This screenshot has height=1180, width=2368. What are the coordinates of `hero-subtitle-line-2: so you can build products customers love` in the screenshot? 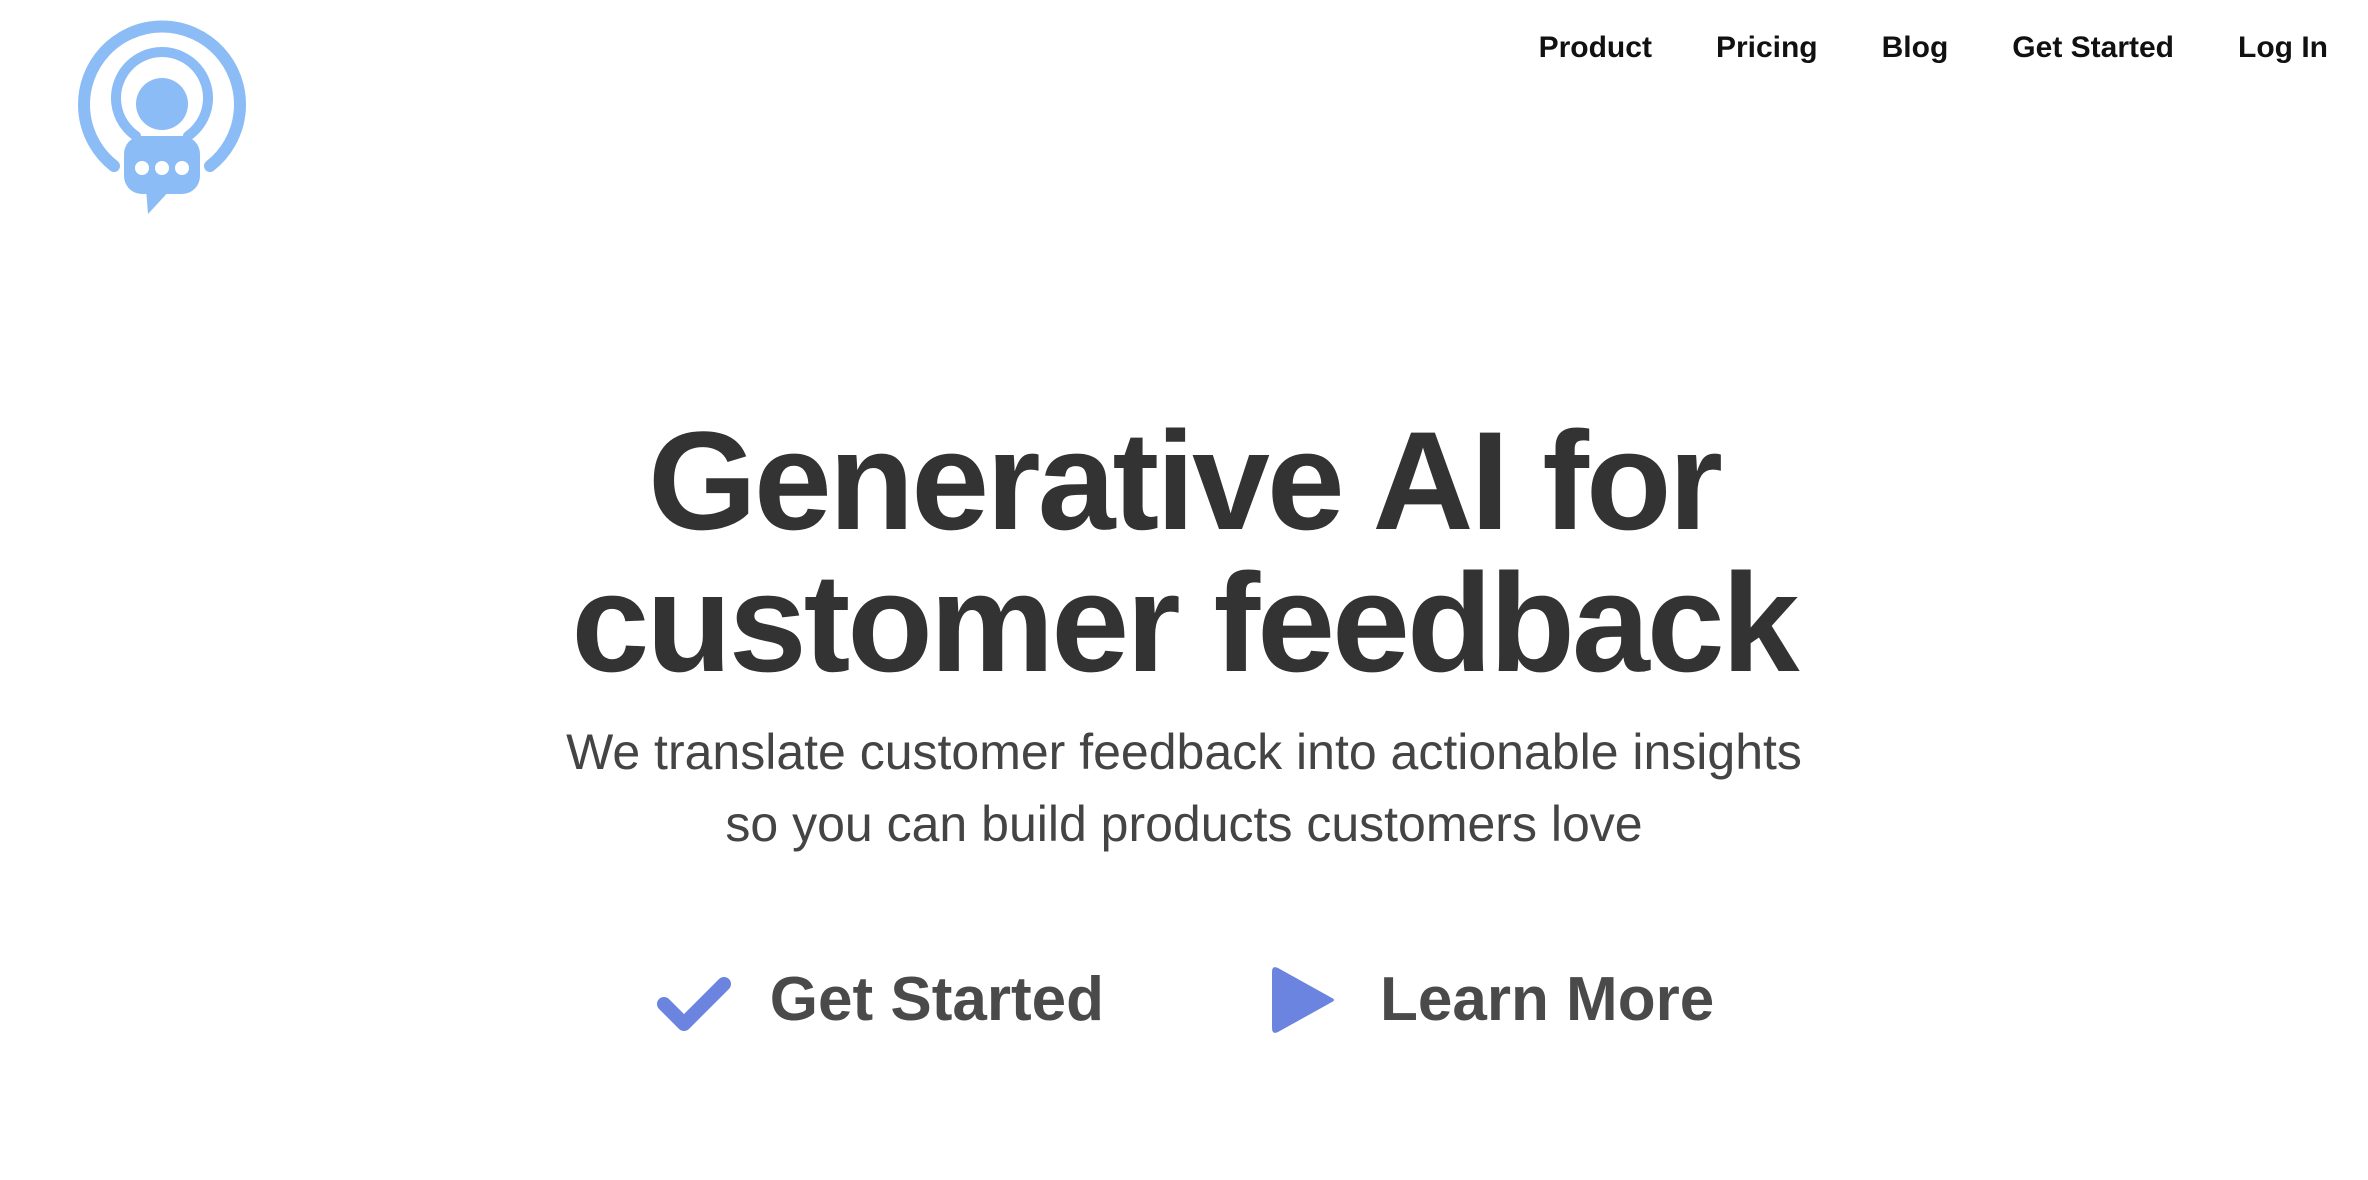 It's located at (1184, 824).